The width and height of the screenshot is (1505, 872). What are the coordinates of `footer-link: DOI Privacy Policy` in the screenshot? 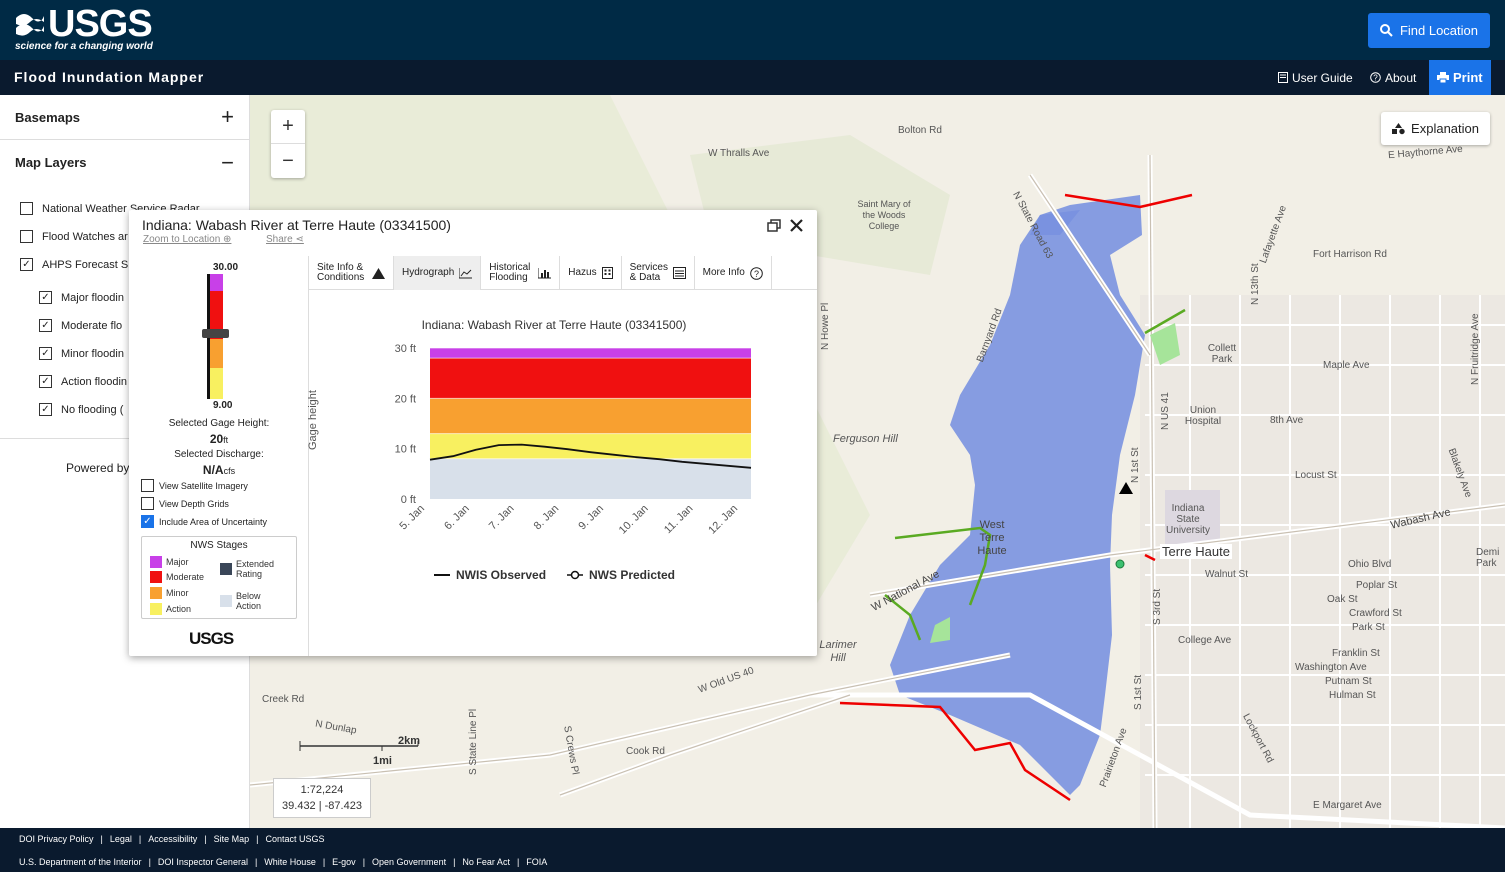 It's located at (60, 839).